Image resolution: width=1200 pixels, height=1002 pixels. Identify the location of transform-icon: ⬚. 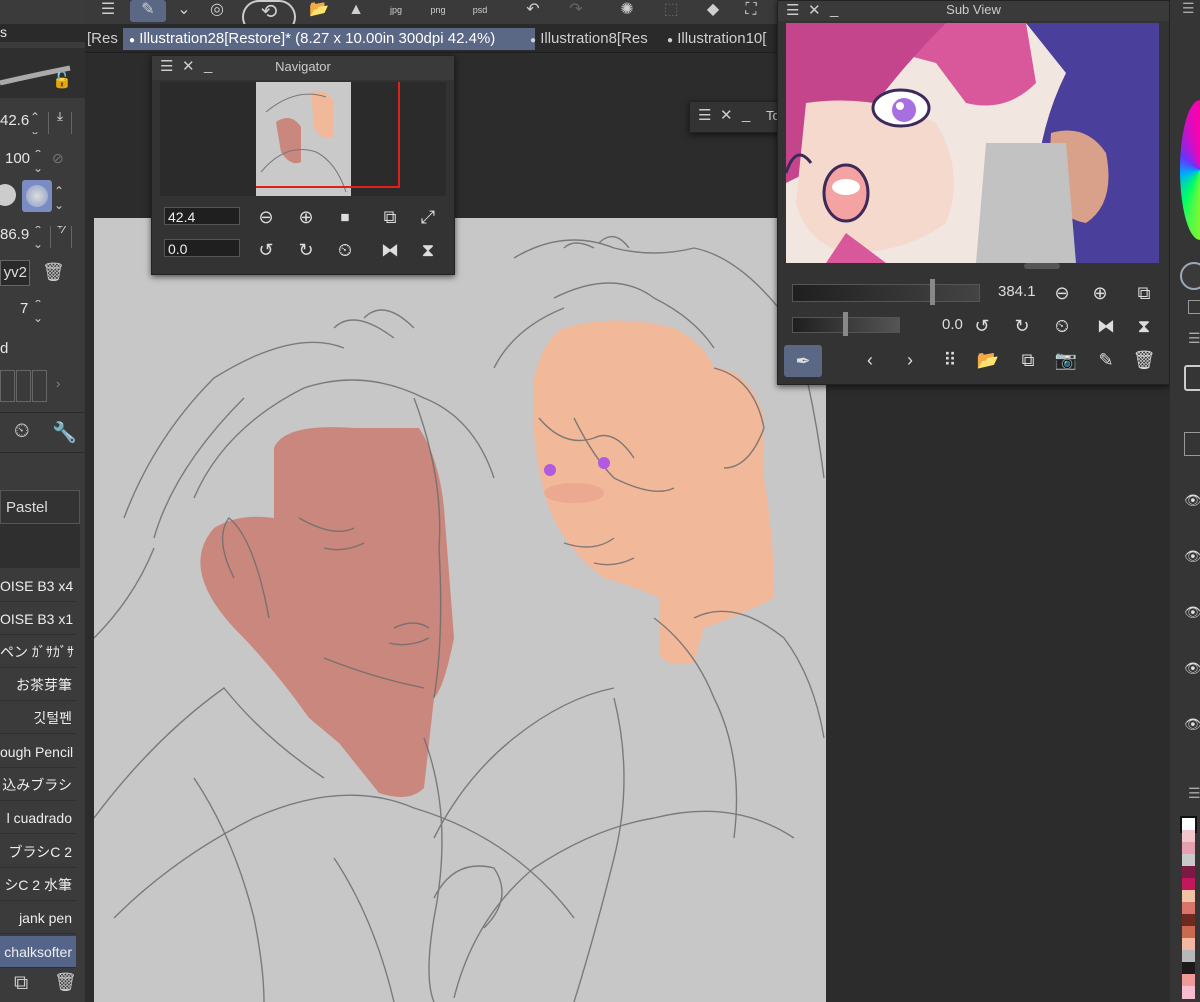
(671, 11).